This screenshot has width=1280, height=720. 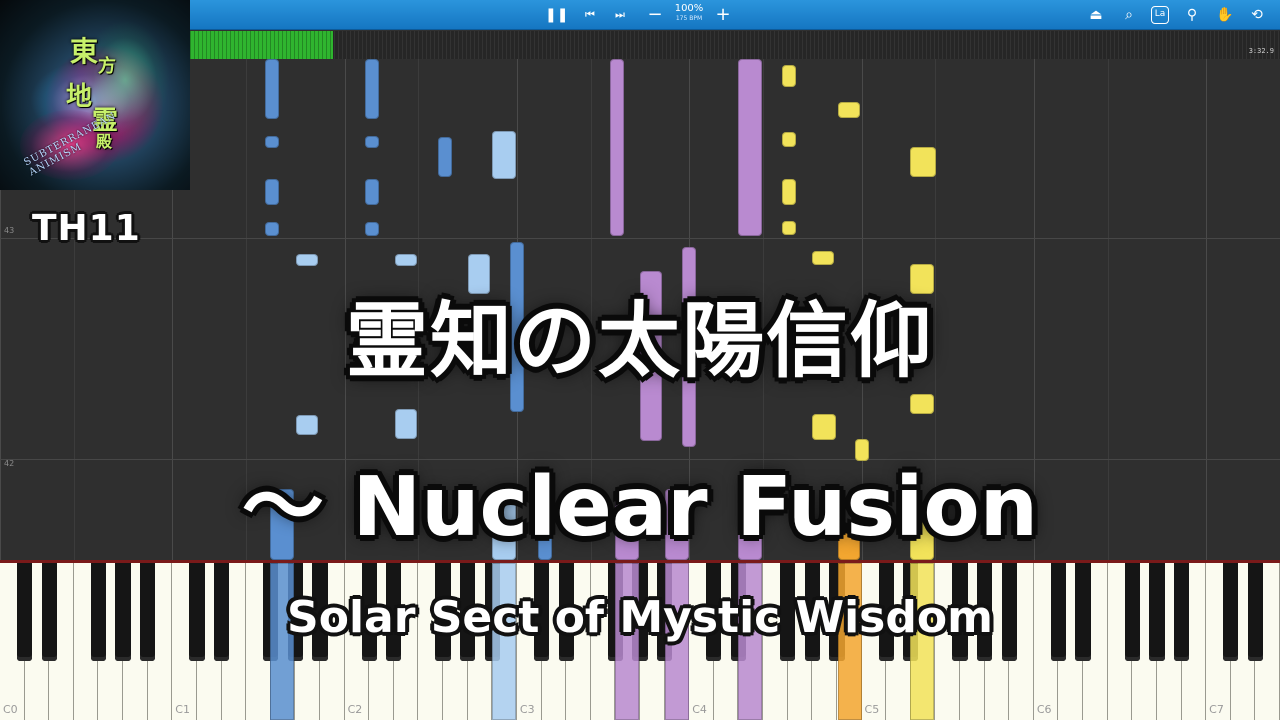 What do you see at coordinates (639, 341) in the screenshot?
I see `song-title-japanese: 霊知の太陽信仰` at bounding box center [639, 341].